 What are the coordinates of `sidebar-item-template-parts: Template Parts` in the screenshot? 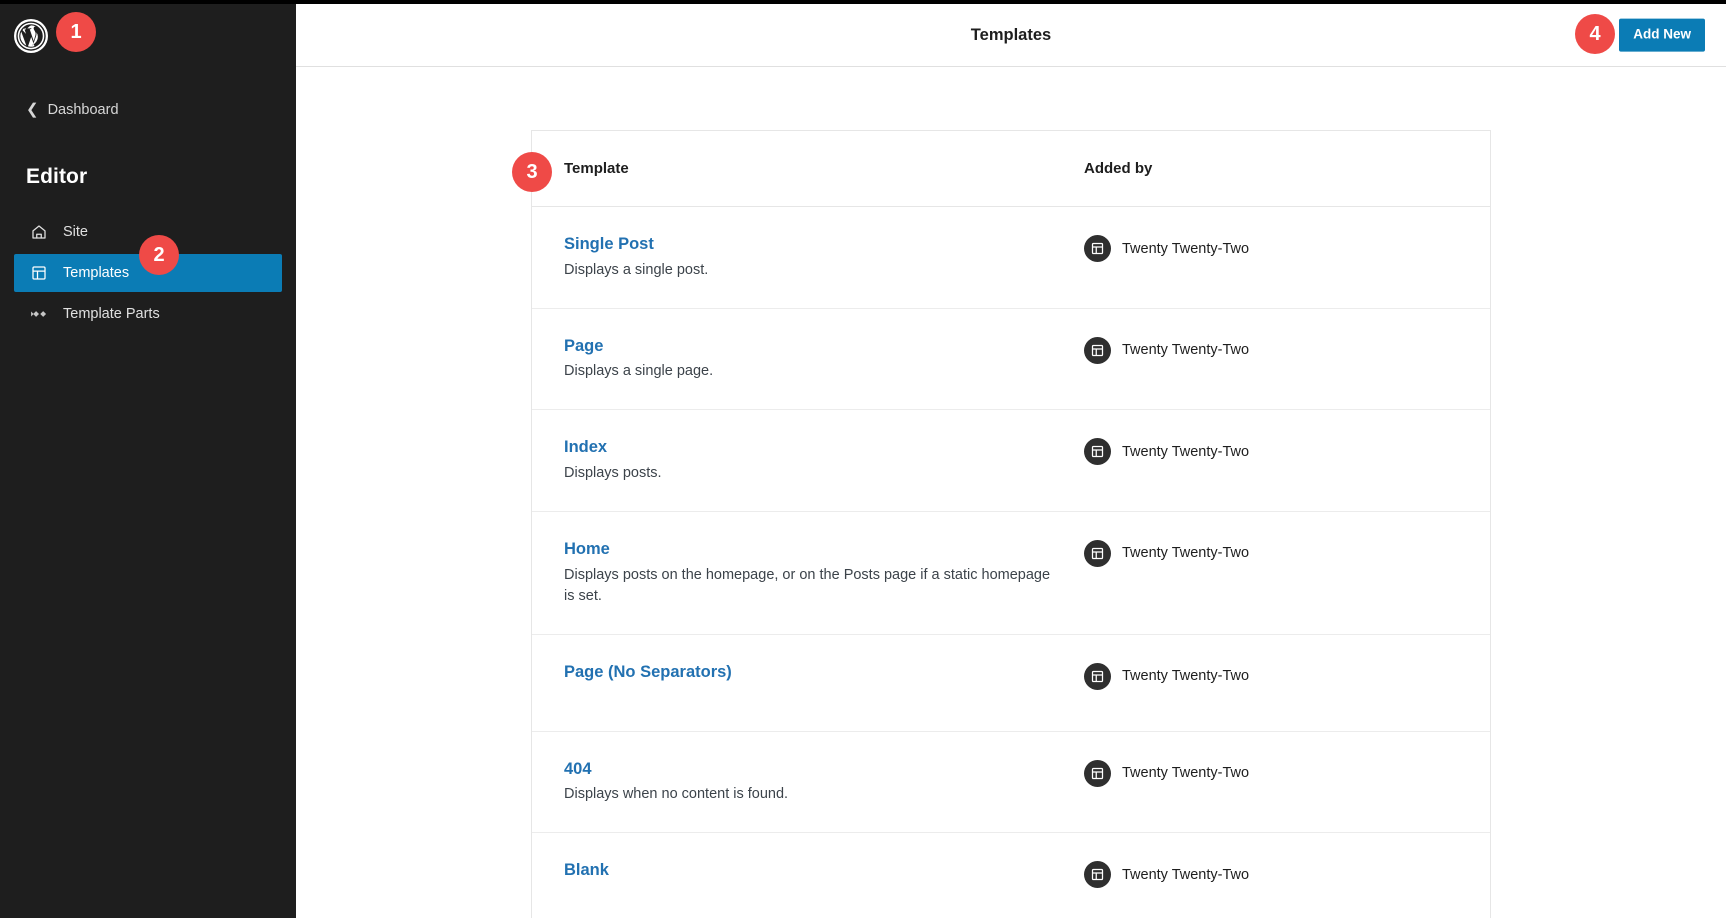 It's located at (148, 314).